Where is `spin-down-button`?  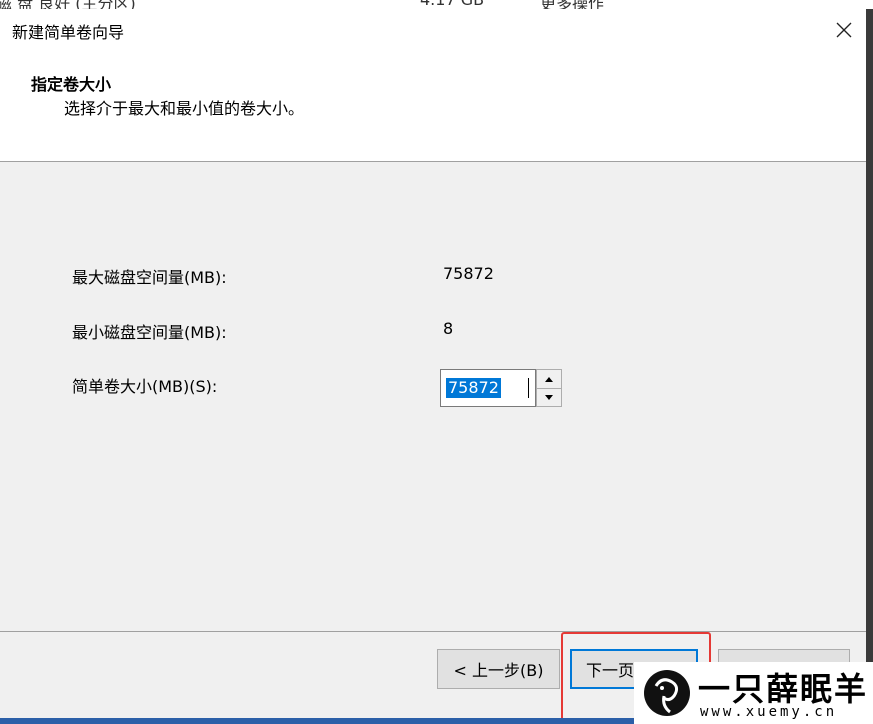
spin-down-button is located at coordinates (549, 397).